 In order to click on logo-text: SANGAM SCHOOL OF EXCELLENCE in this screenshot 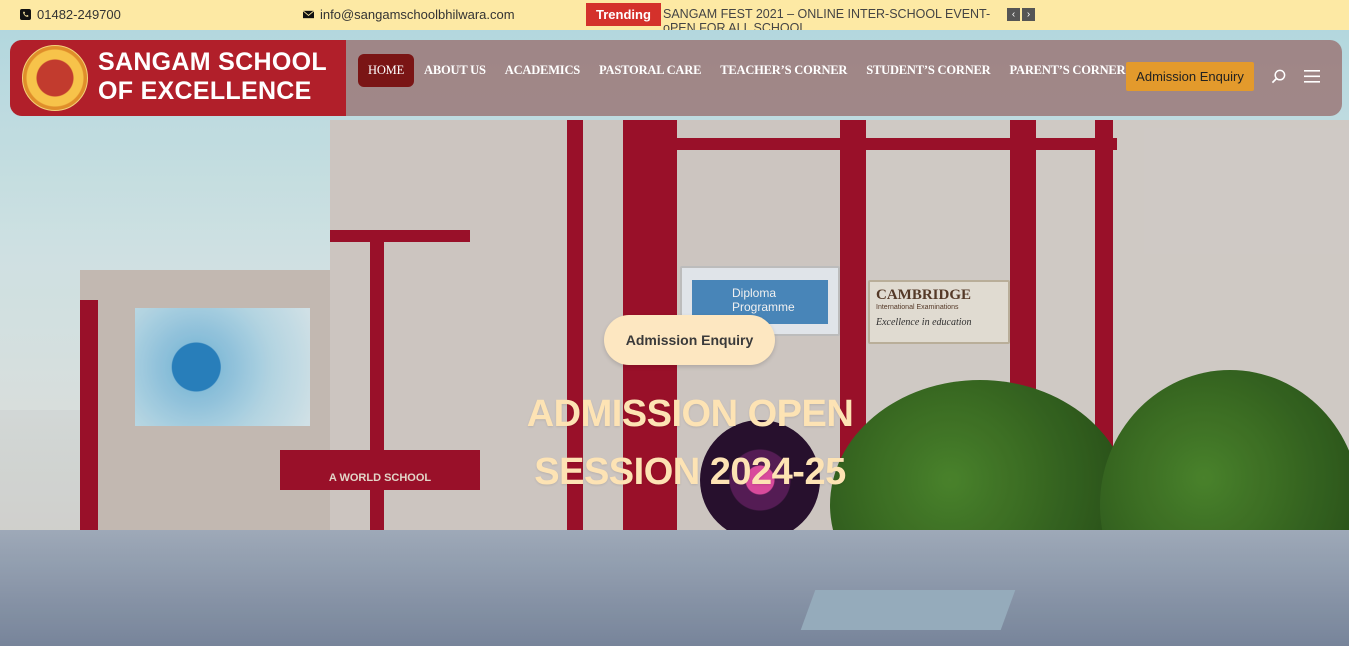, I will do `click(212, 77)`.